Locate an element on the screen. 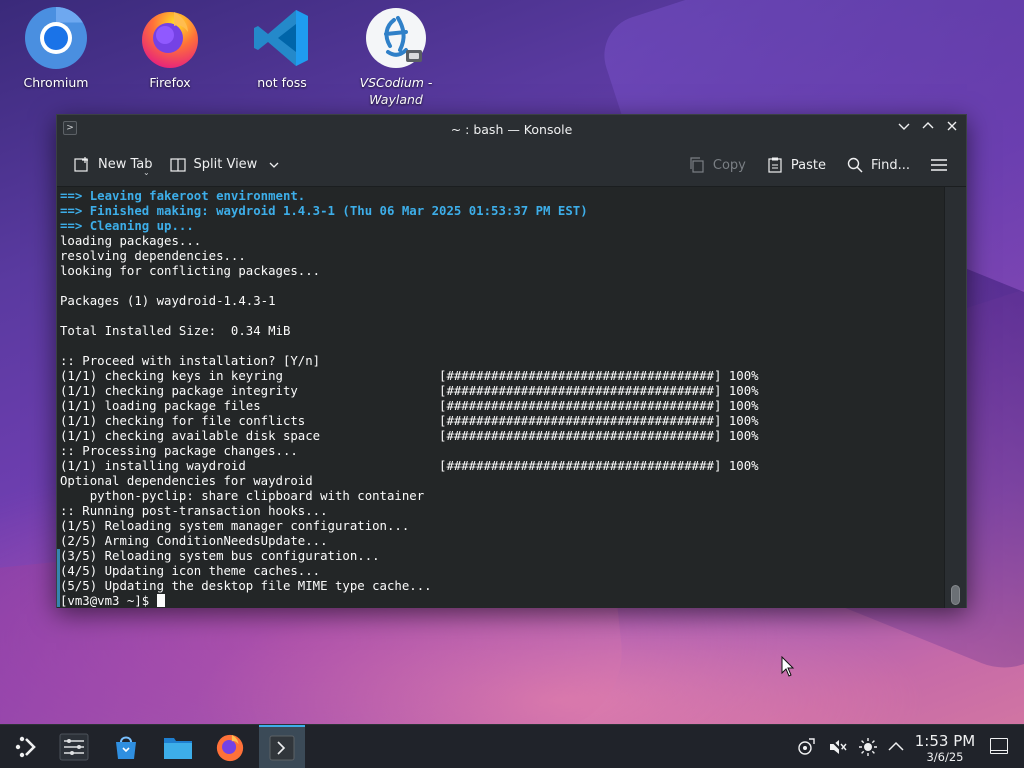 The image size is (1024, 768). paste-button: Paste is located at coordinates (796, 165).